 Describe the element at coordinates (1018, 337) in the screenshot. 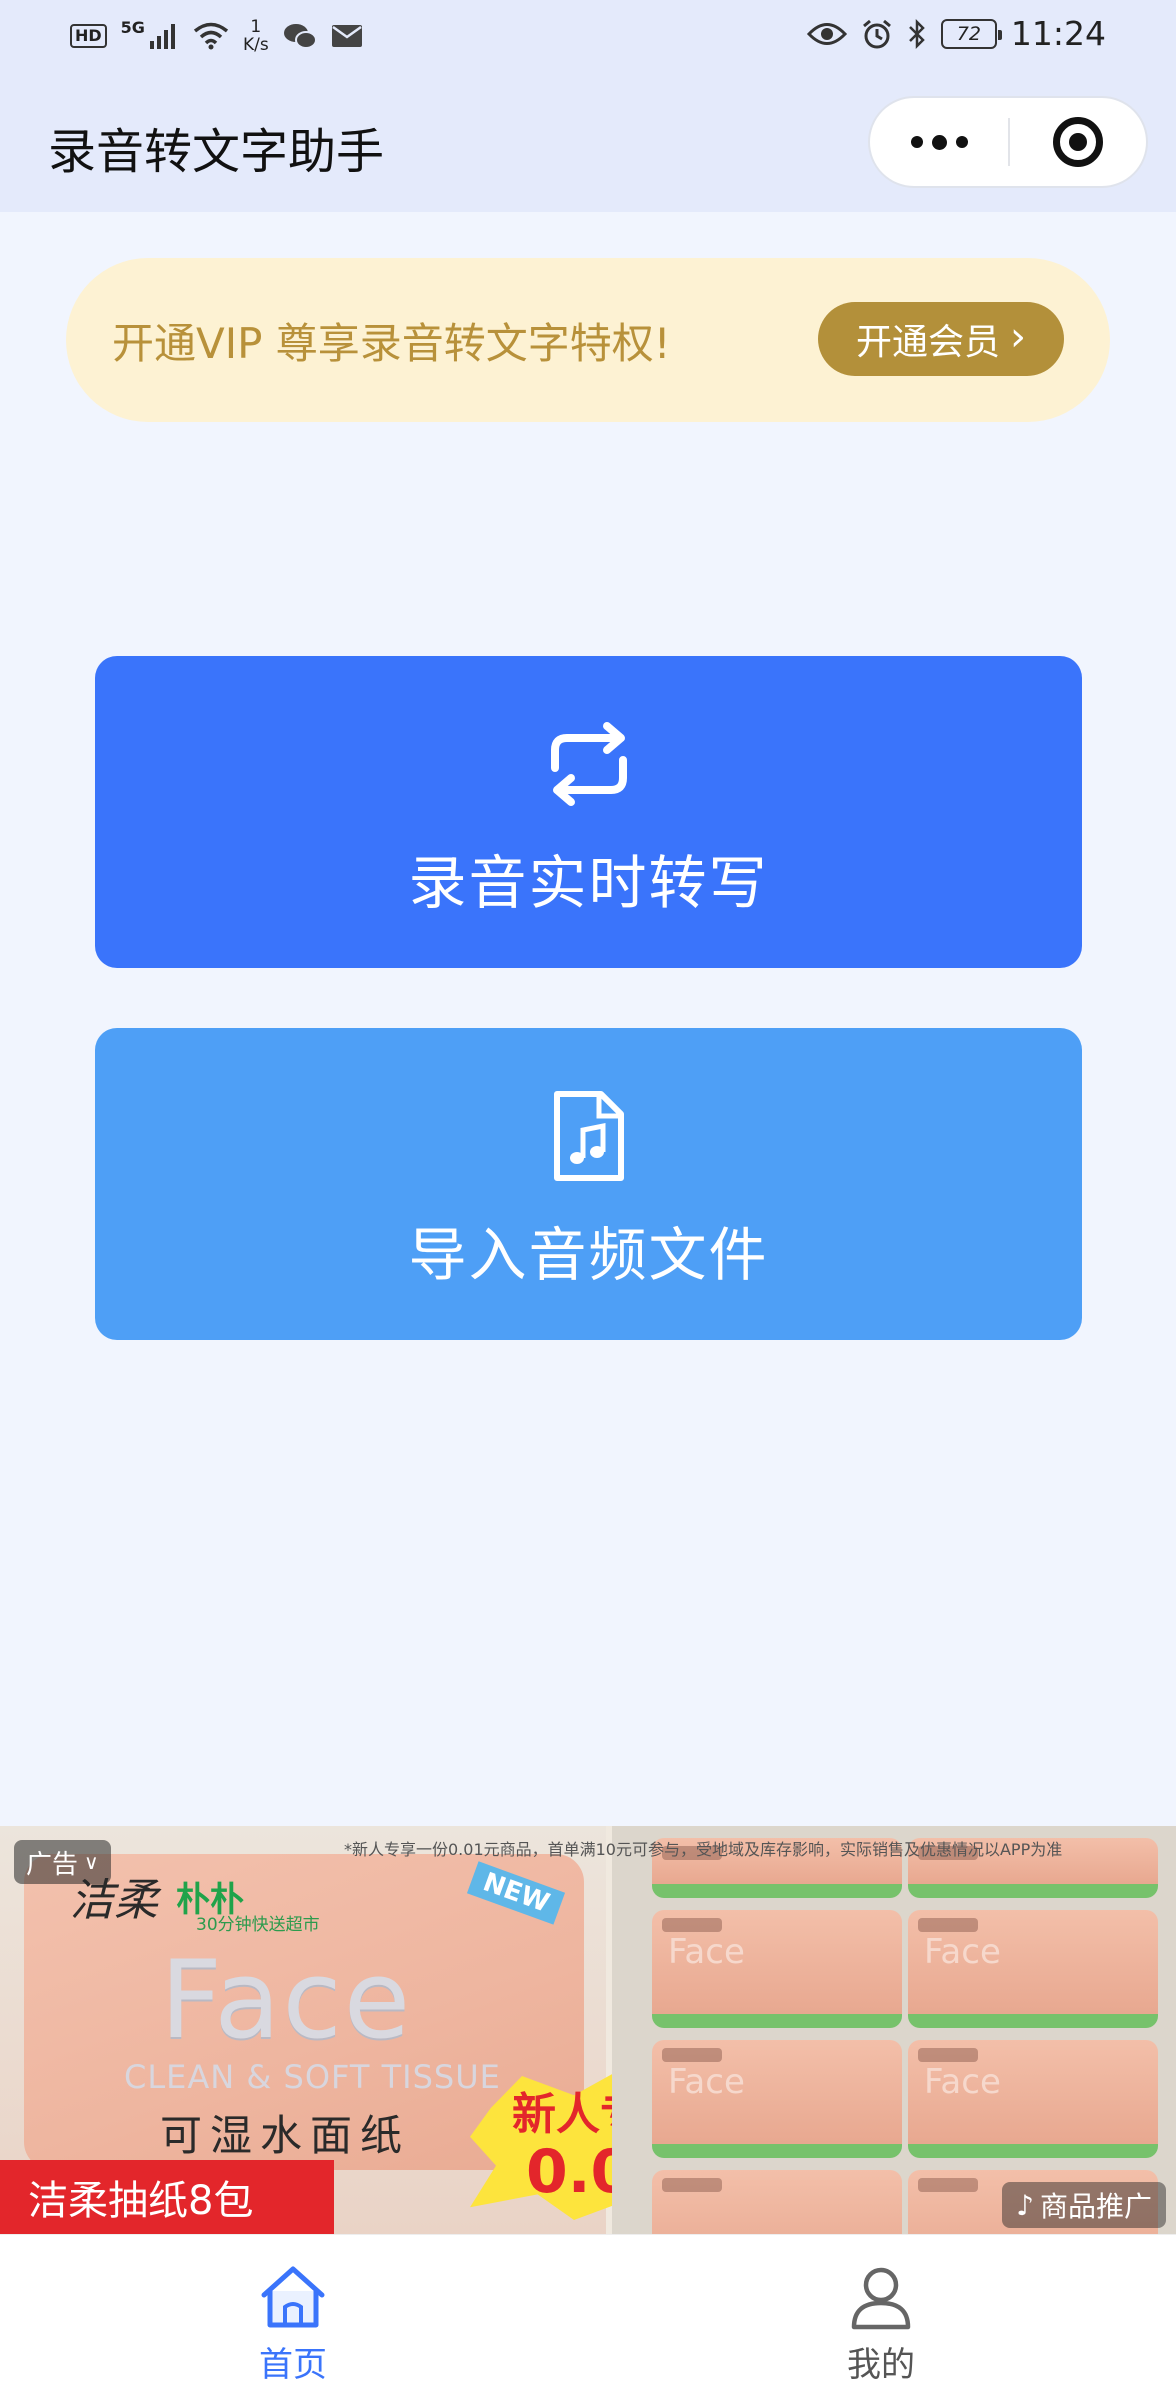

I see `chevron-right-icon: ›` at that location.